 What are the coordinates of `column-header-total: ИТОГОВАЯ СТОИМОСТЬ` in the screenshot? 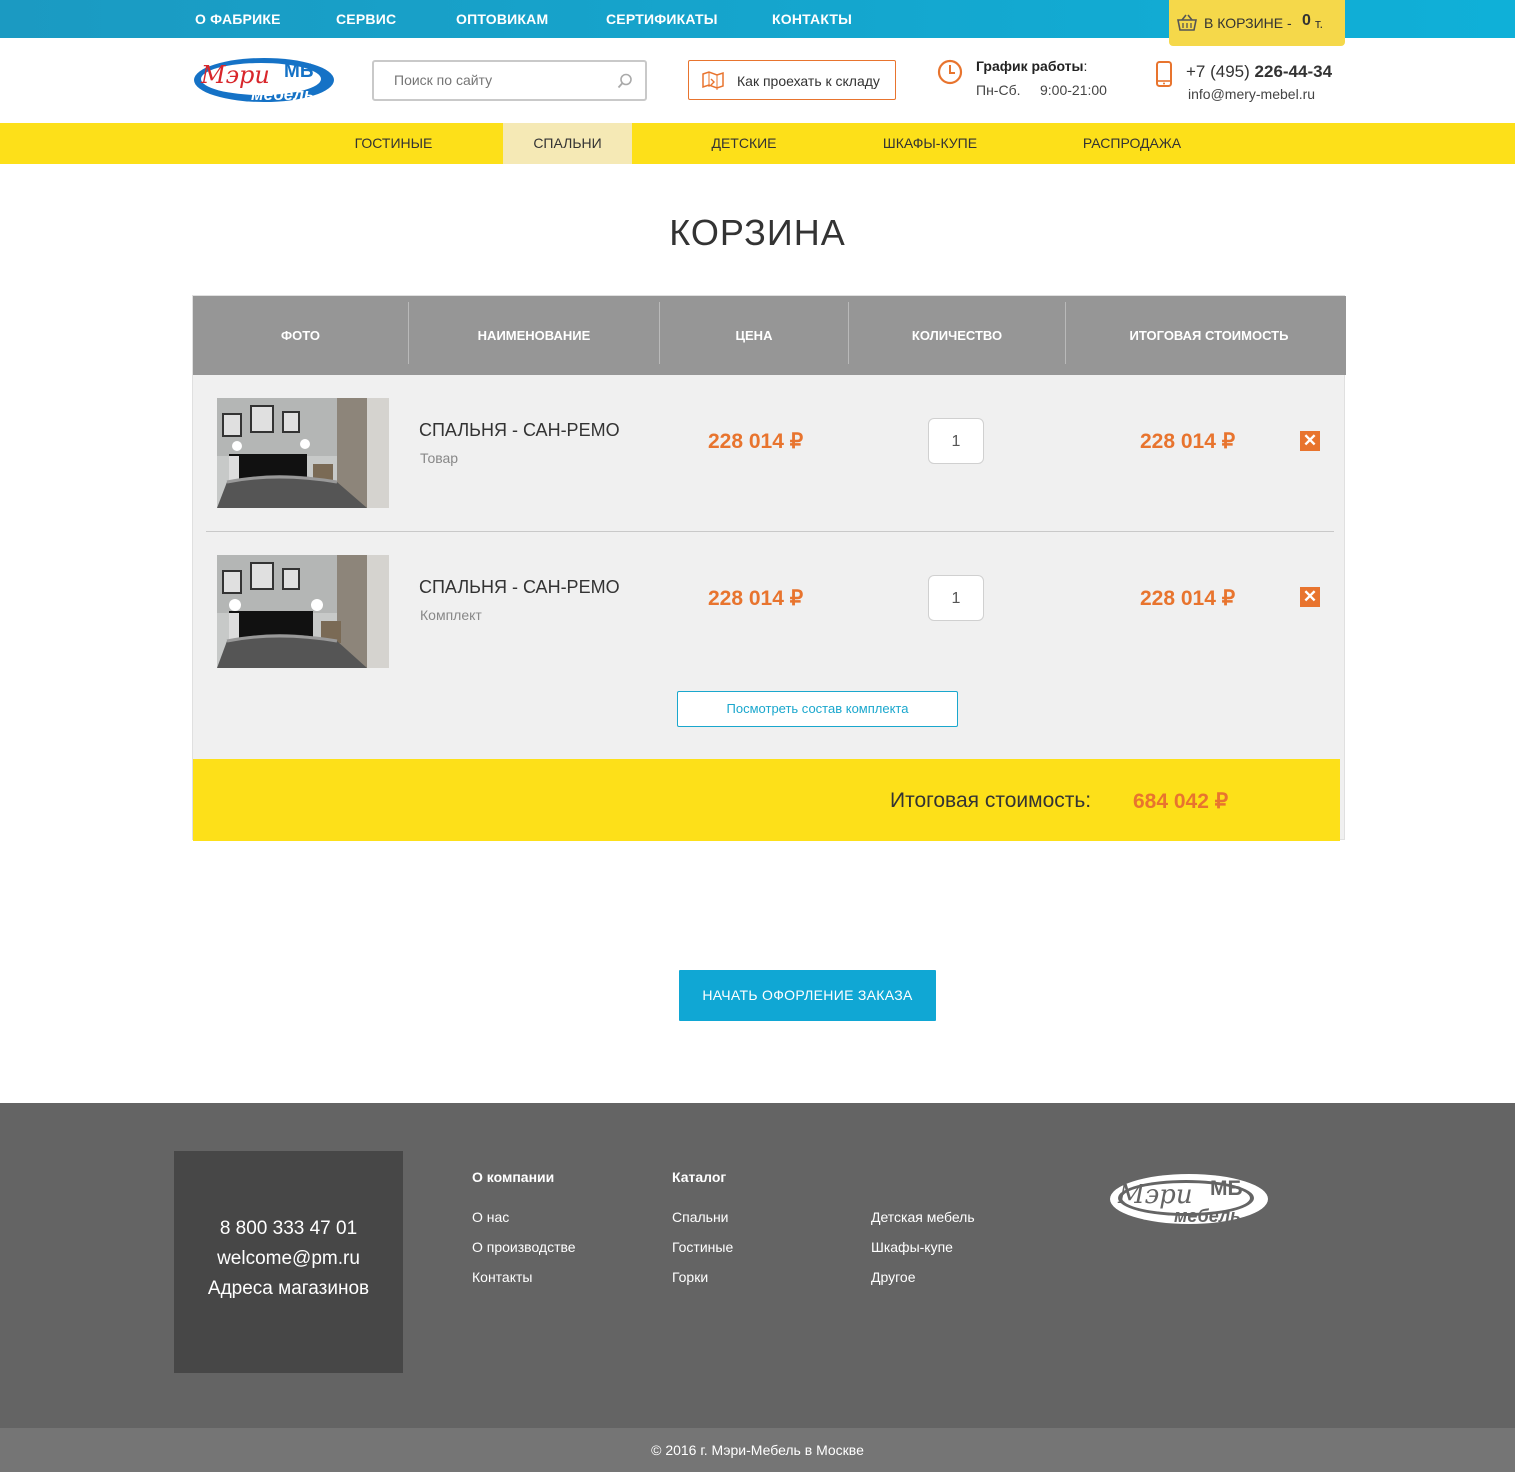 It's located at (1209, 335).